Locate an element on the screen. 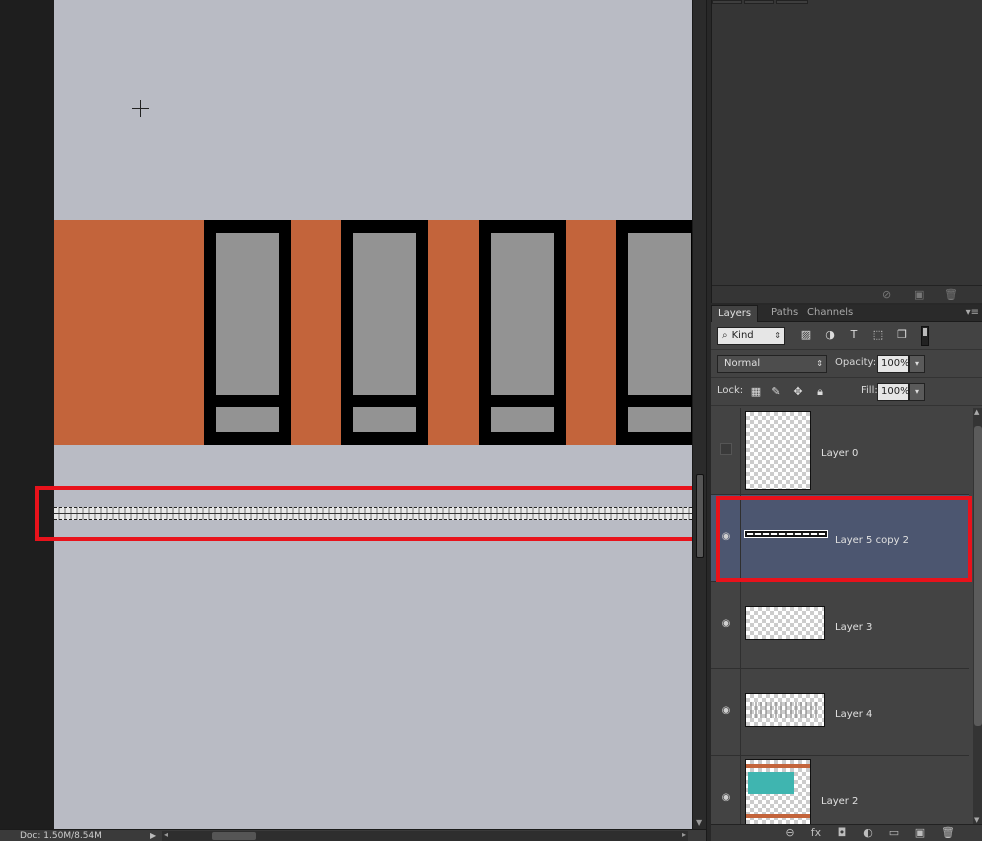 Image resolution: width=982 pixels, height=841 pixels. visibility-off-icon is located at coordinates (726, 449).